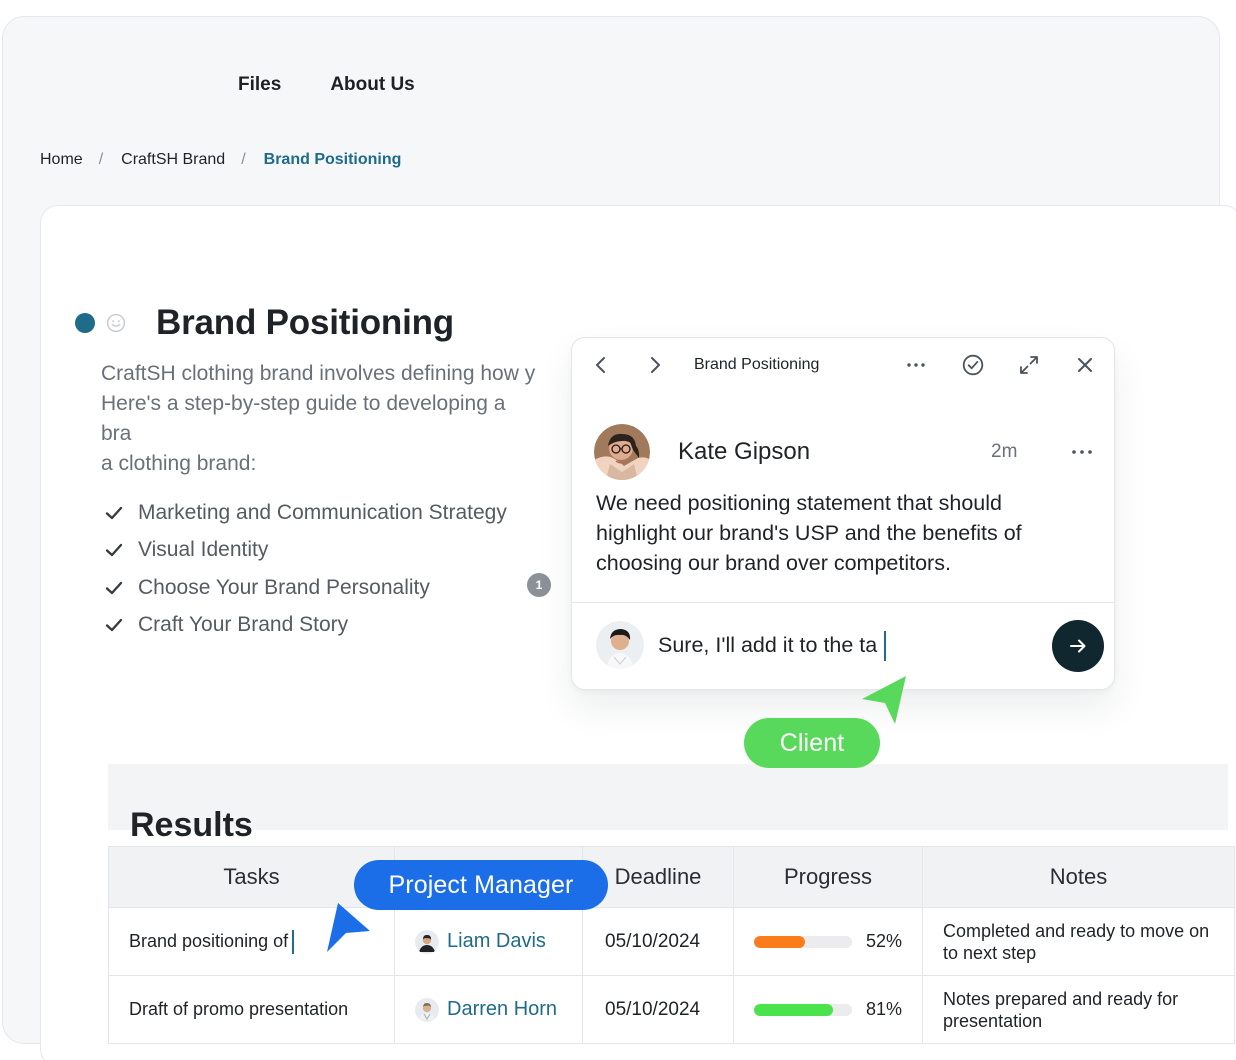 The height and width of the screenshot is (1060, 1236). What do you see at coordinates (305, 551) in the screenshot?
I see `checklist-item: Visual Identity` at bounding box center [305, 551].